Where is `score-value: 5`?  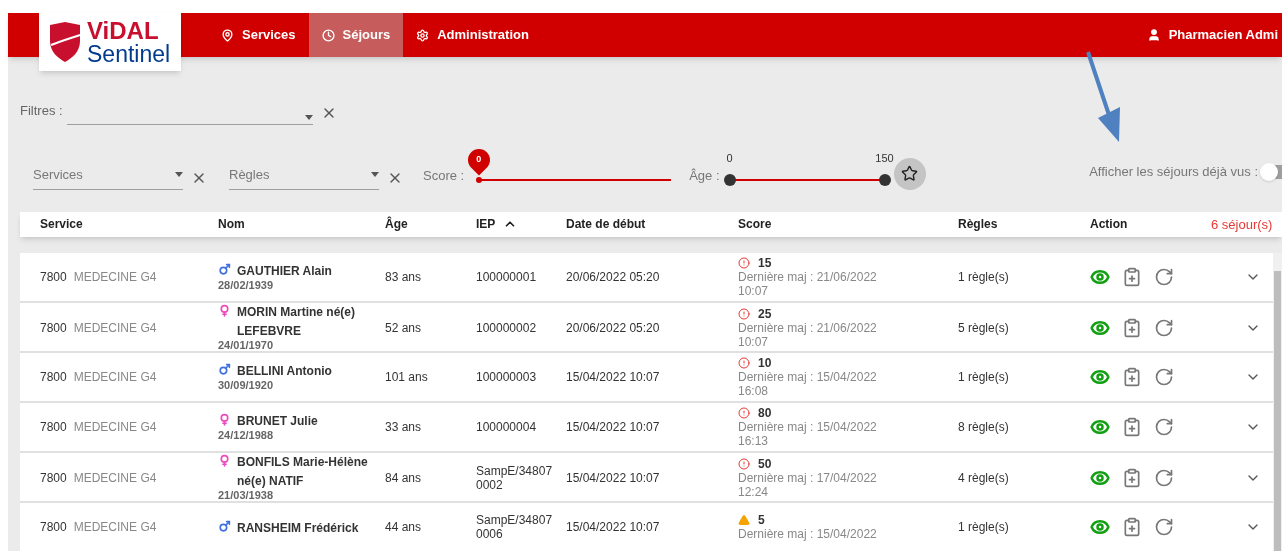
score-value: 5 is located at coordinates (761, 520).